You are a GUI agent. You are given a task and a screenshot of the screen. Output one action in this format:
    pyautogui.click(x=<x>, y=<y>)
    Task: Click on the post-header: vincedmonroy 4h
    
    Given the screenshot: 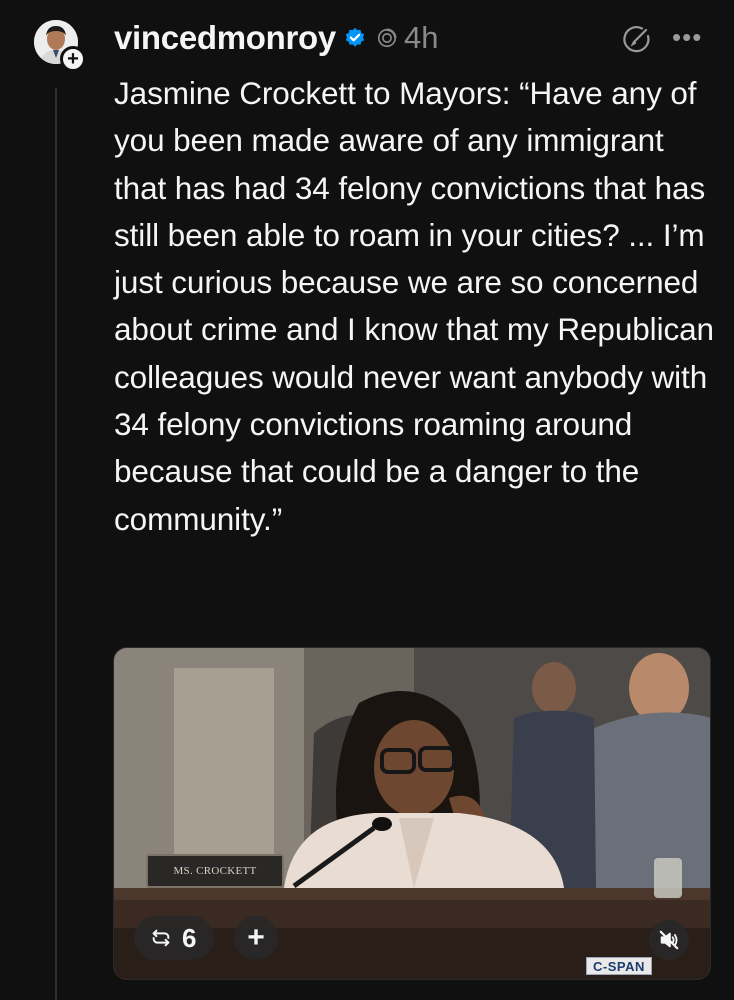 What is the action you would take?
    pyautogui.click(x=276, y=38)
    